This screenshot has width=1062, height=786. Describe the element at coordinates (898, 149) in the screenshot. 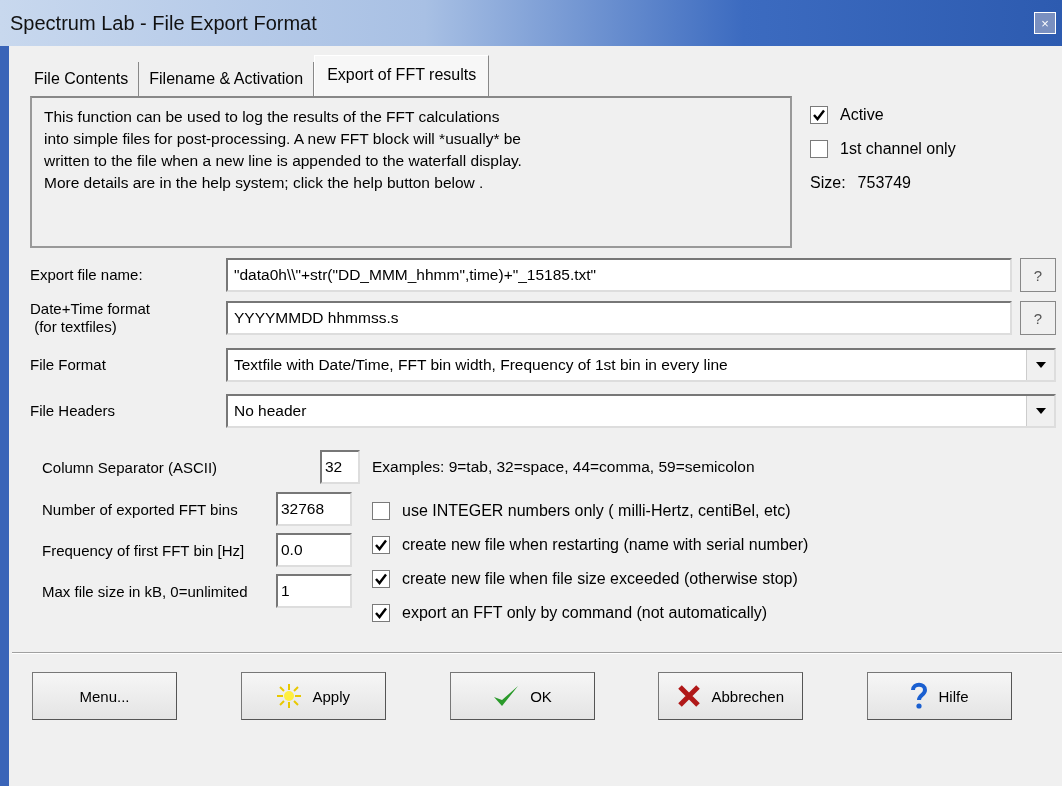

I see `checkbox-label: 1st channel only` at that location.